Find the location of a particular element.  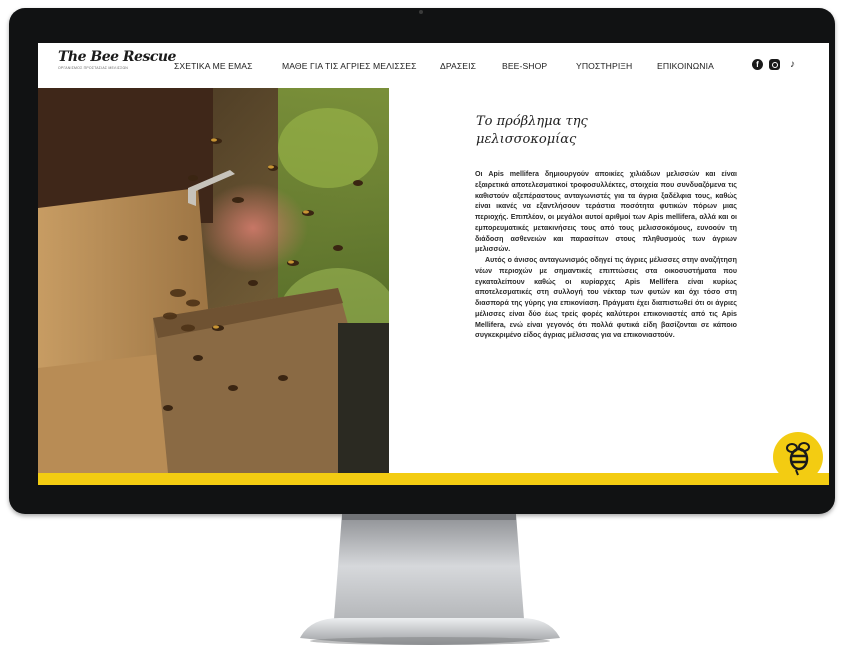

heading-line-1: Το πρόβλημα της is located at coordinates (532, 121).